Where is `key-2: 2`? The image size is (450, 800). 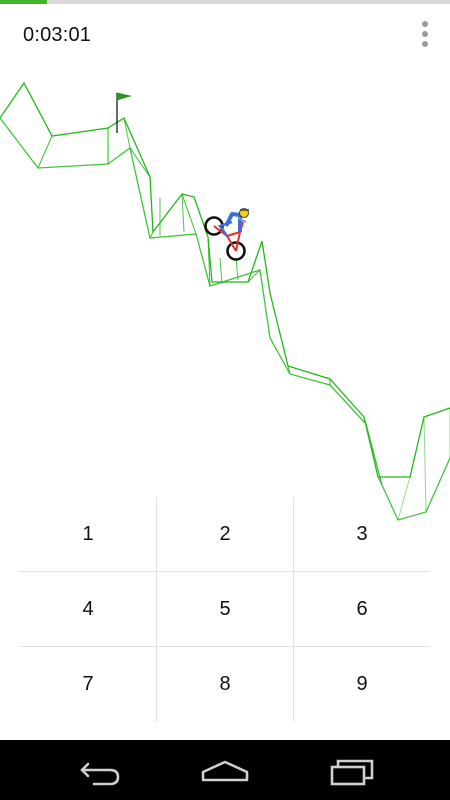 key-2: 2 is located at coordinates (225, 534).